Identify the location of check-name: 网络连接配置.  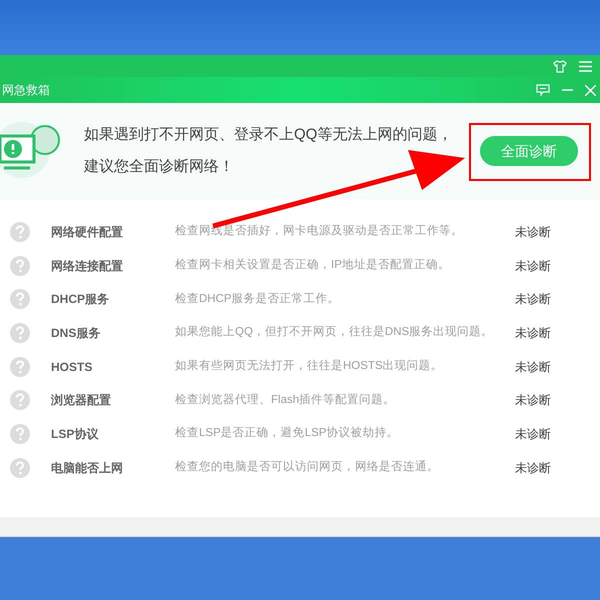
(87, 266).